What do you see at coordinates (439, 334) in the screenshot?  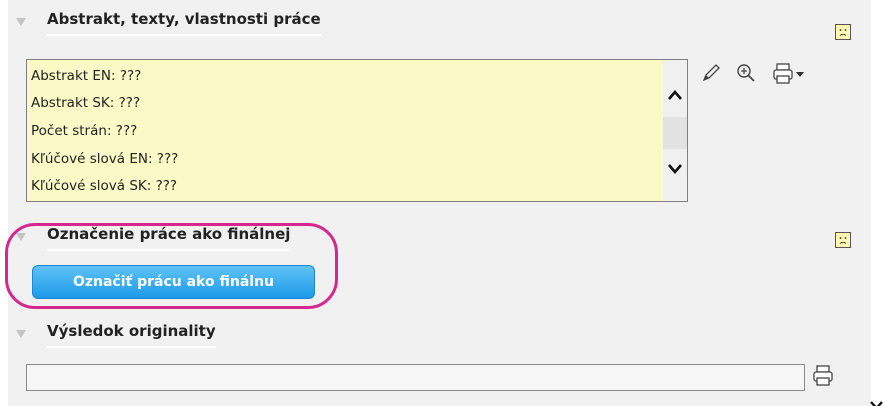 I see `section-header-originality: Výsledok originality` at bounding box center [439, 334].